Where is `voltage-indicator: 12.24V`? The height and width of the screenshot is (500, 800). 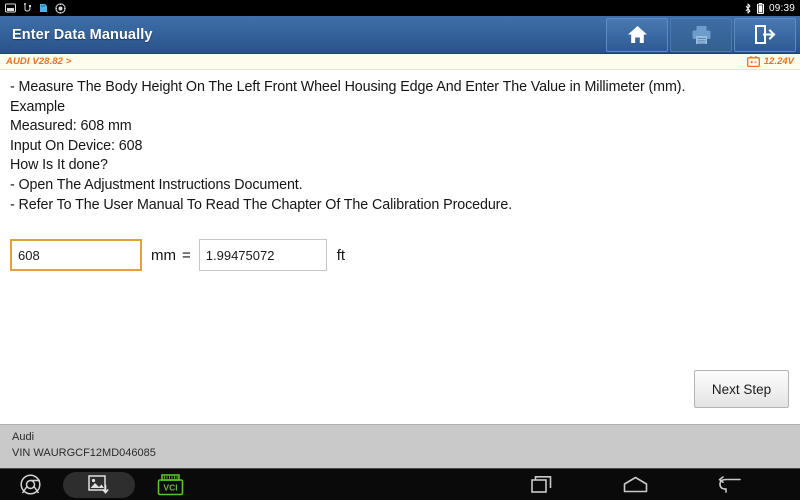
voltage-indicator: 12.24V is located at coordinates (770, 61).